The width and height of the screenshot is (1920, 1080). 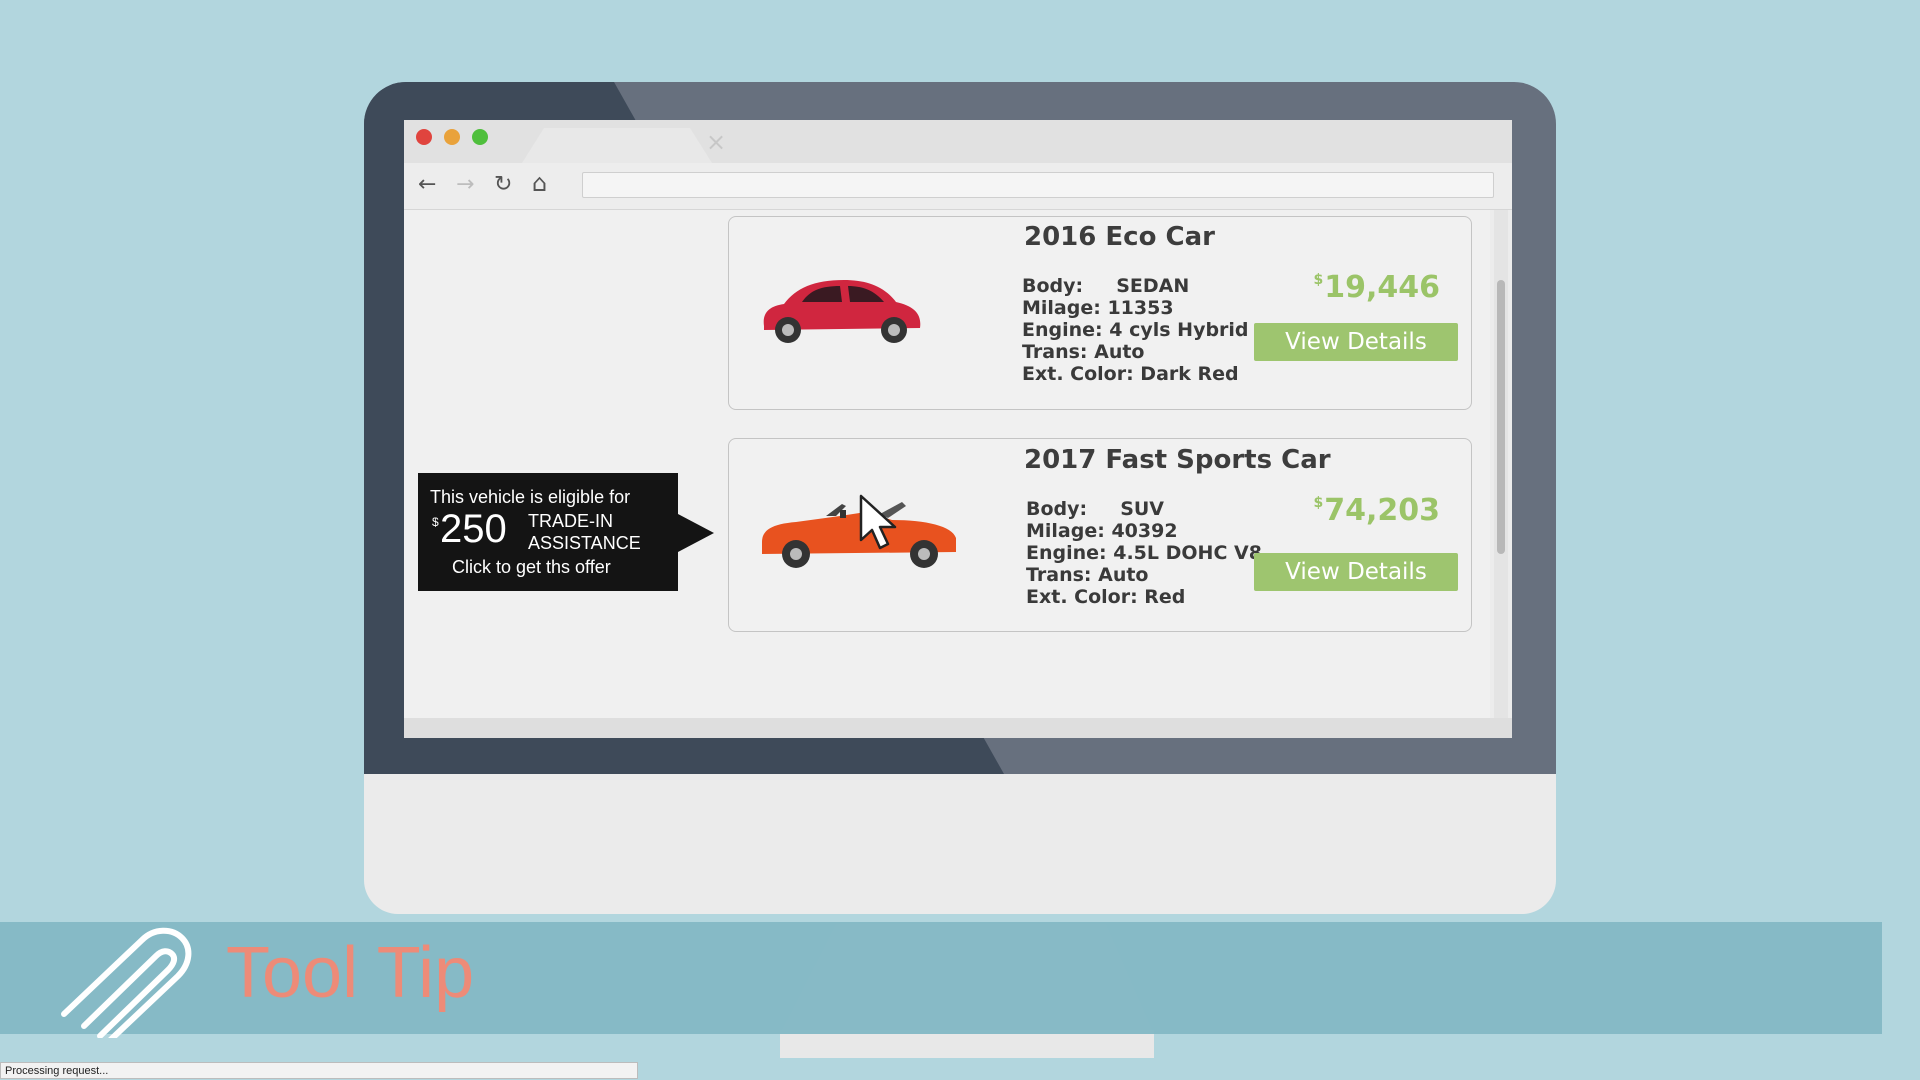 I want to click on spec-color: Ext. Color: Red, so click(x=1106, y=597).